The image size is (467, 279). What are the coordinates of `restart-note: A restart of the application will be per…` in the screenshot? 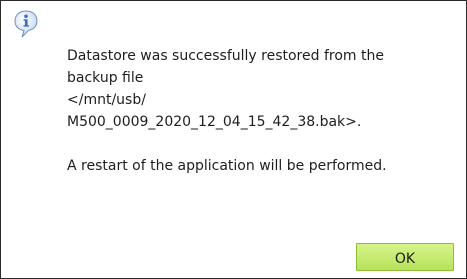 It's located at (227, 166).